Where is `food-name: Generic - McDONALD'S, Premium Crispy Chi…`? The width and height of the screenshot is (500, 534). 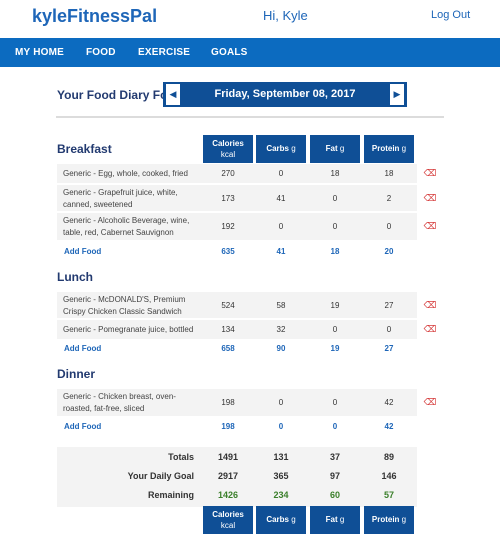 food-name: Generic - McDONALD'S, Premium Crispy Chi… is located at coordinates (132, 306).